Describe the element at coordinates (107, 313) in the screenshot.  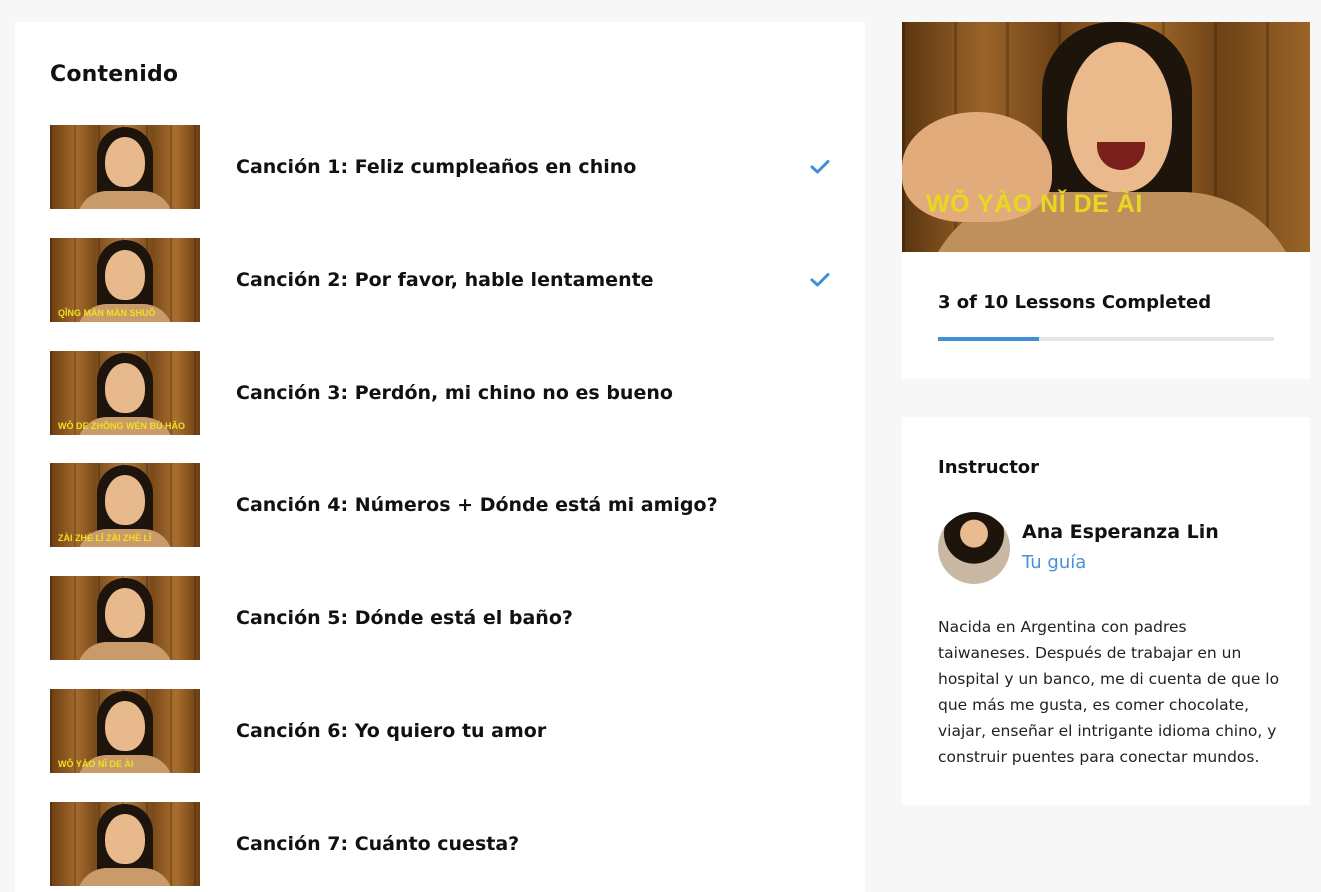
I see `thumbnail-caption: QǏNG MÀN MÀN SHUŌ` at that location.